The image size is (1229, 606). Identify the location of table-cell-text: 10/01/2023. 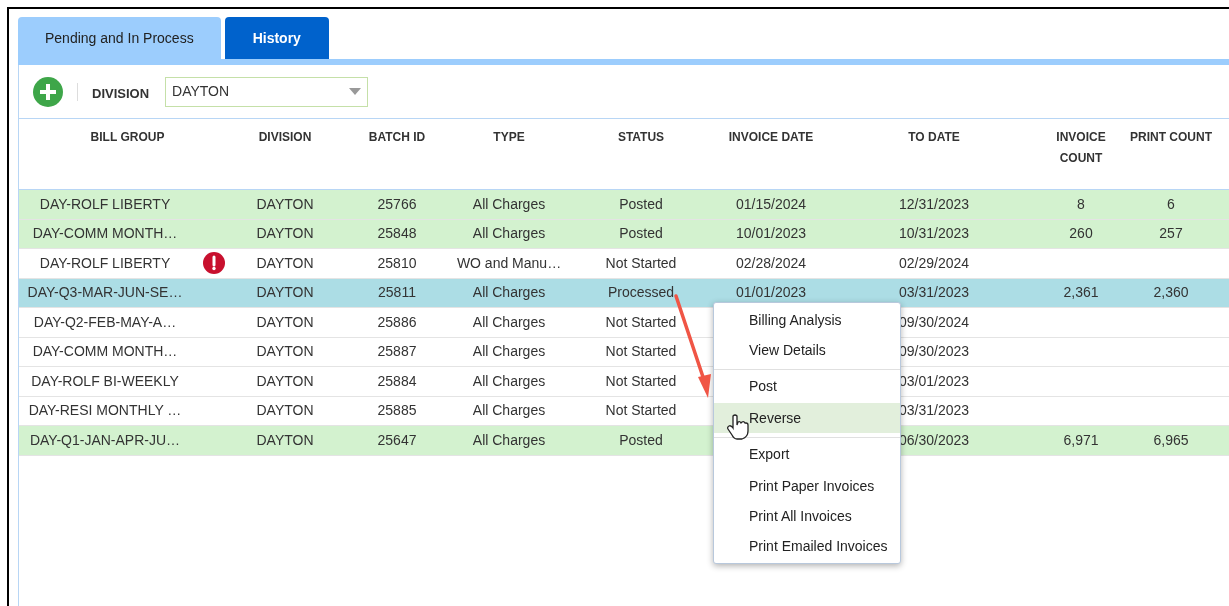
(771, 234).